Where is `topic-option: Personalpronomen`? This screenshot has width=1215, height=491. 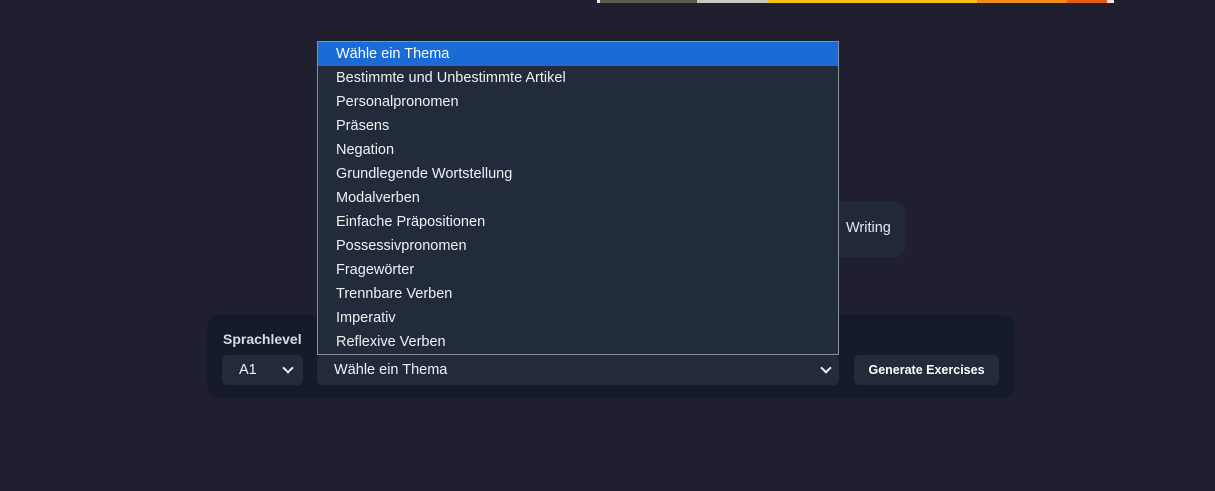 topic-option: Personalpronomen is located at coordinates (578, 102).